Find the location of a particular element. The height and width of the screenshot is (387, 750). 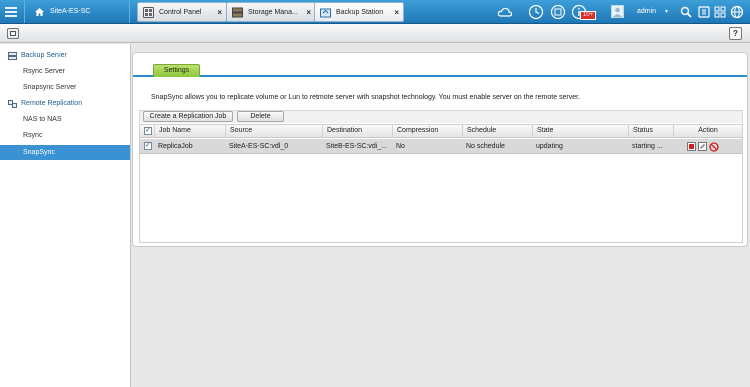

stop-icon is located at coordinates (691, 146).